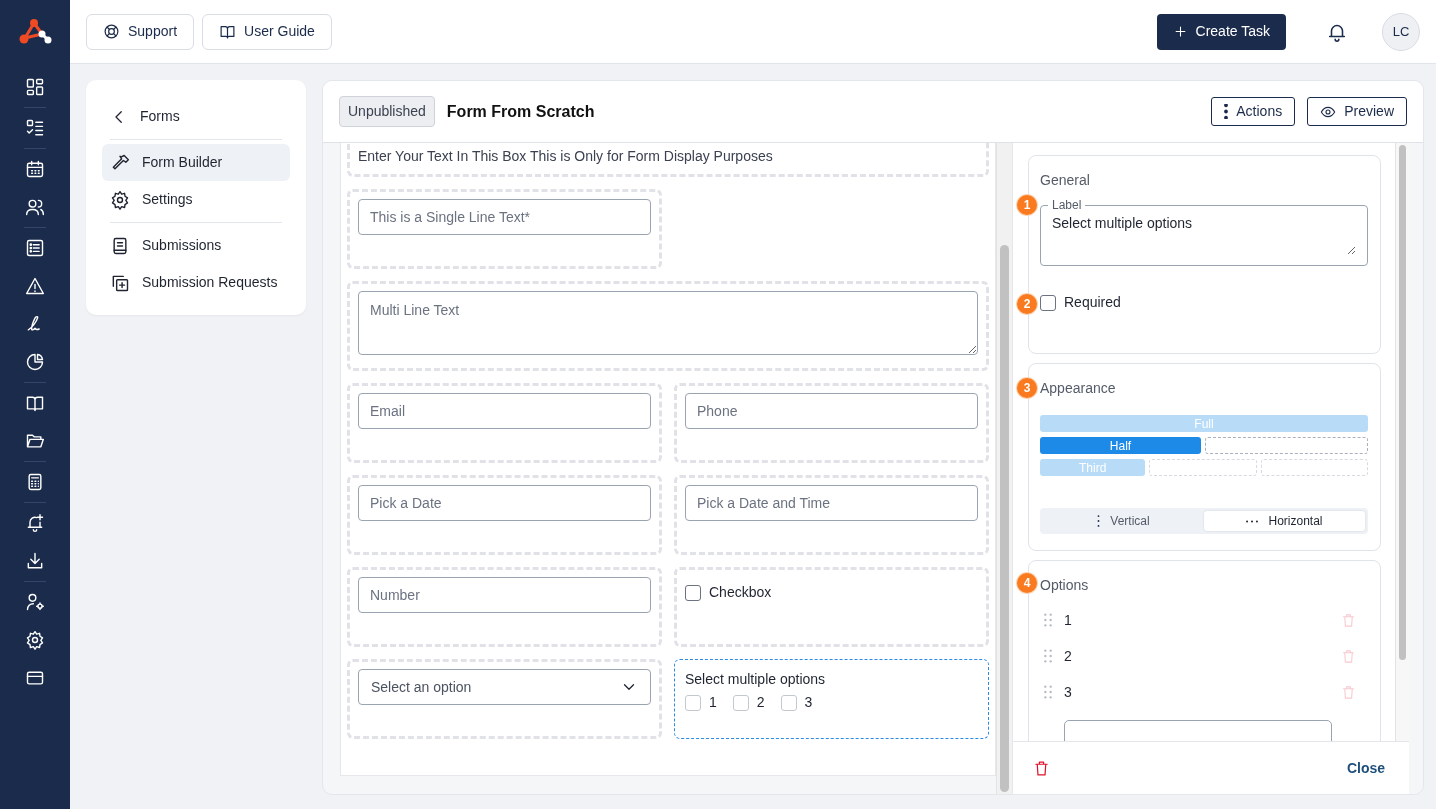  Describe the element at coordinates (196, 162) in the screenshot. I see `form-menu-item: Form Builder` at that location.